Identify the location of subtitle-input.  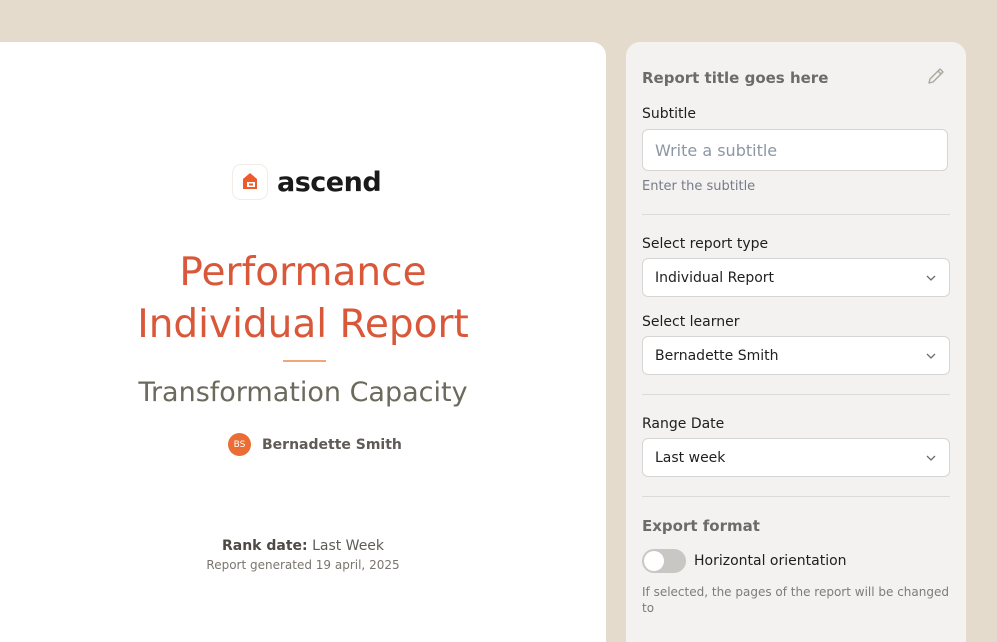
(795, 150).